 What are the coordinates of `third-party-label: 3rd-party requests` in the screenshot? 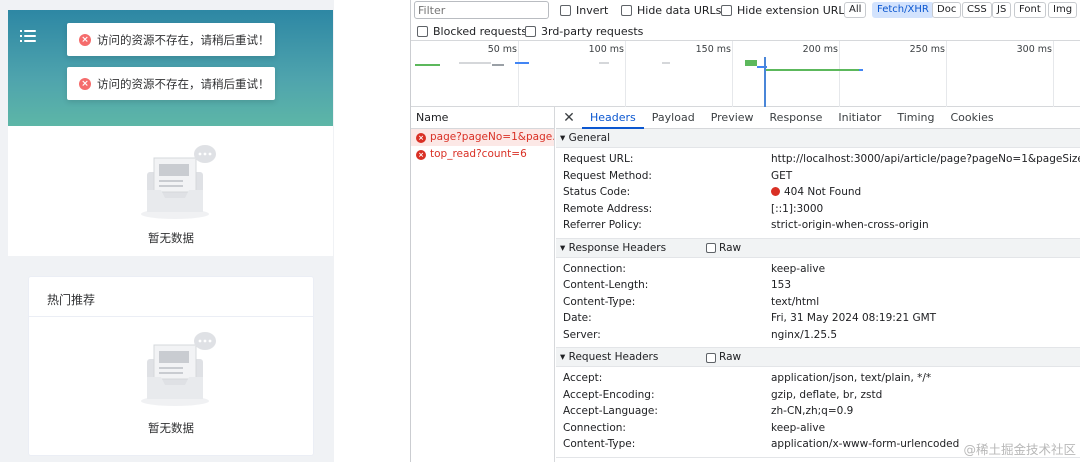 It's located at (592, 31).